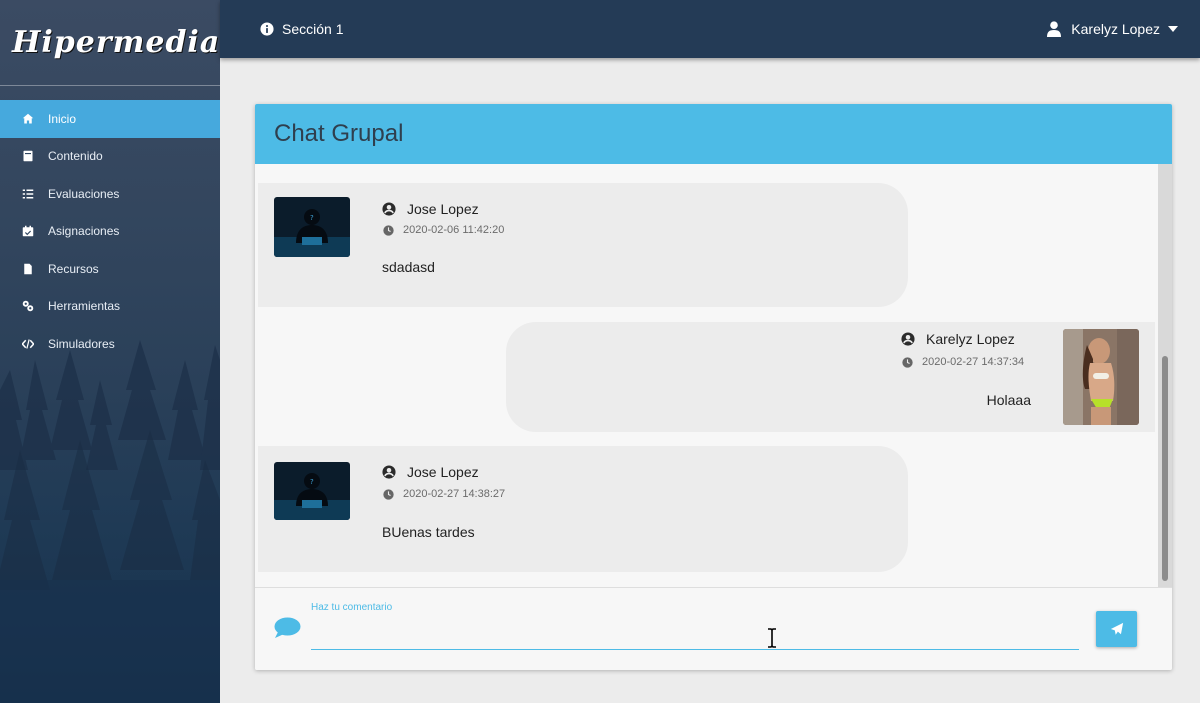  I want to click on chat-title: Chat Grupal, so click(339, 133).